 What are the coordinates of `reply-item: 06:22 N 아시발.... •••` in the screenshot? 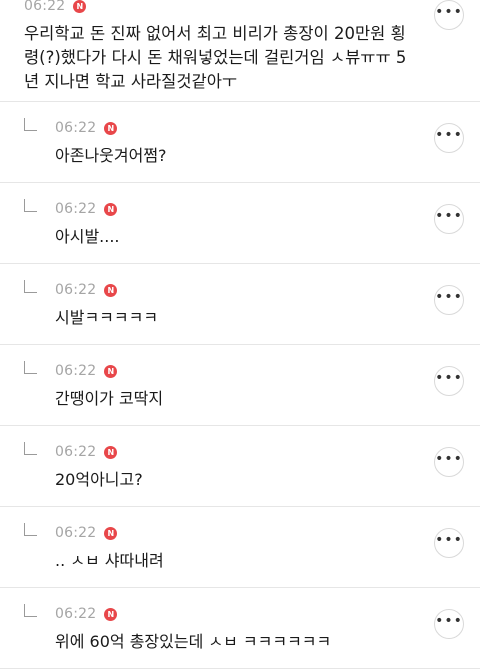 It's located at (240, 223).